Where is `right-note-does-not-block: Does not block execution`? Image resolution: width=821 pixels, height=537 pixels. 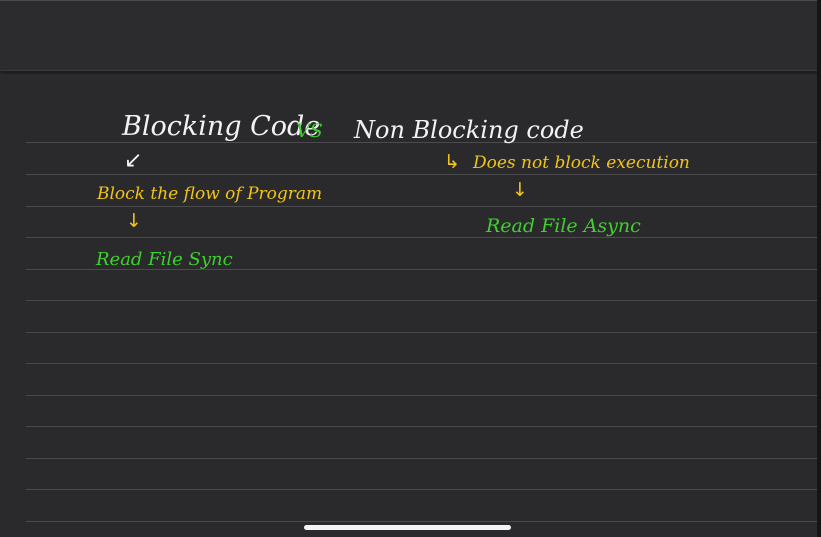 right-note-does-not-block: Does not block execution is located at coordinates (581, 163).